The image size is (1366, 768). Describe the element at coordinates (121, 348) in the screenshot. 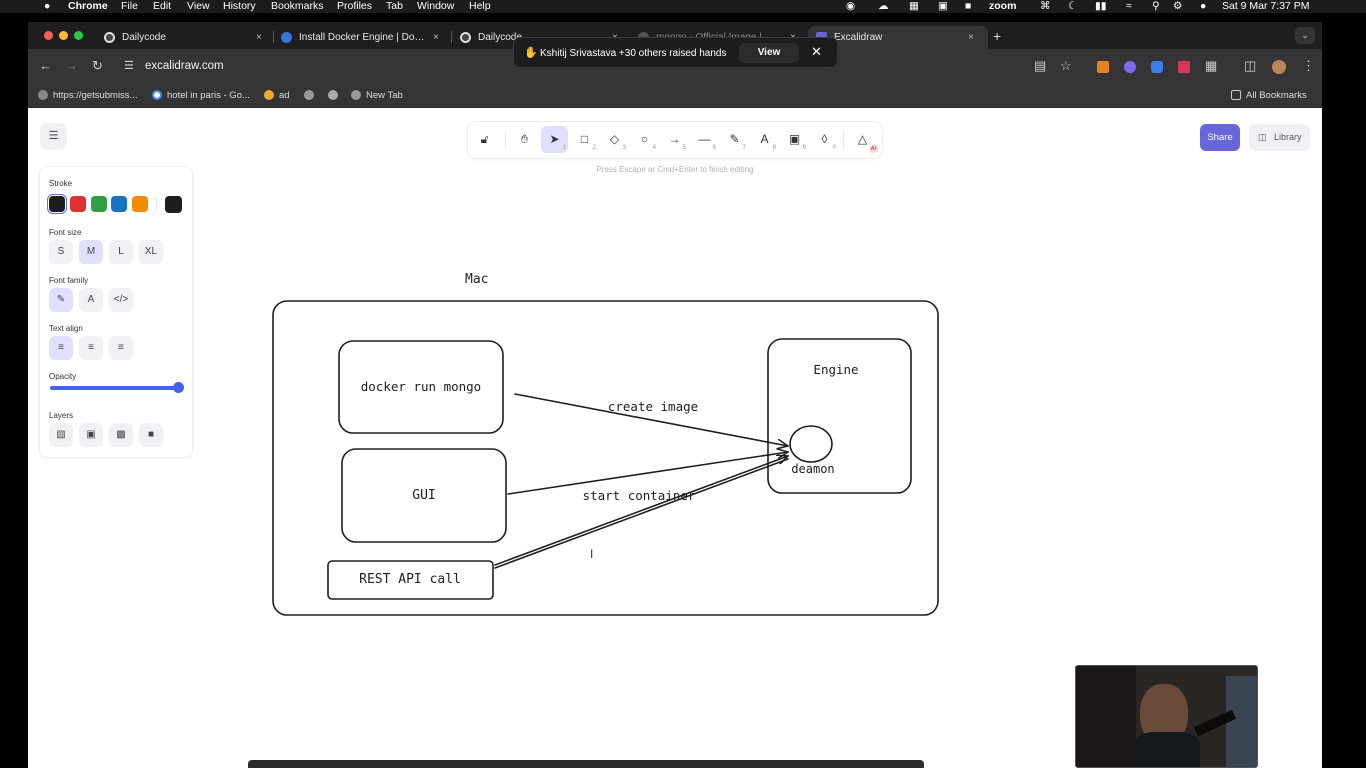

I see `text-align-right: ≡` at that location.